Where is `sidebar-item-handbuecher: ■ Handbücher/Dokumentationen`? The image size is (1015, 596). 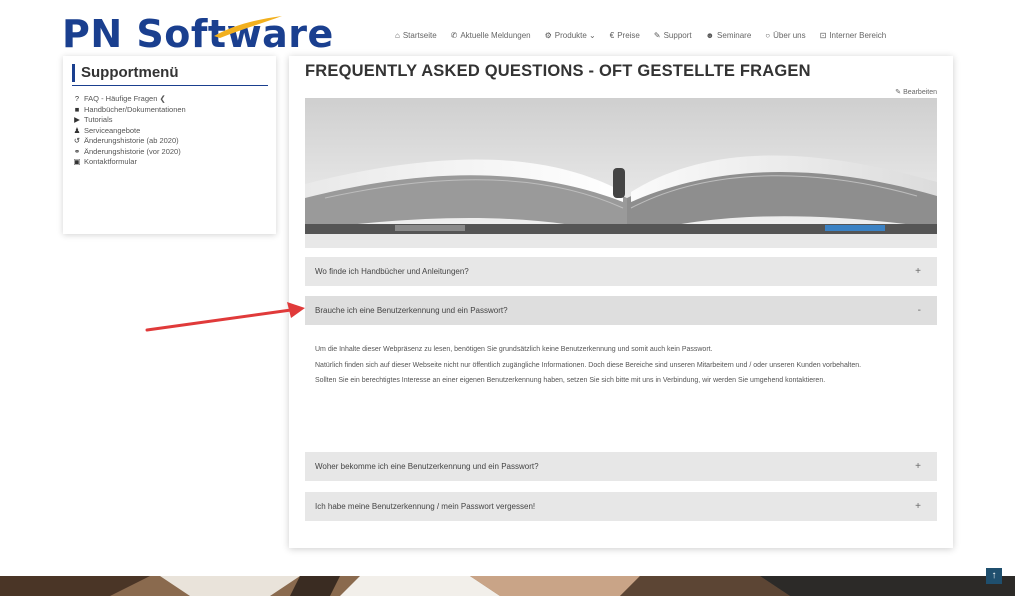 sidebar-item-handbuecher: ■ Handbücher/Dokumentationen is located at coordinates (129, 110).